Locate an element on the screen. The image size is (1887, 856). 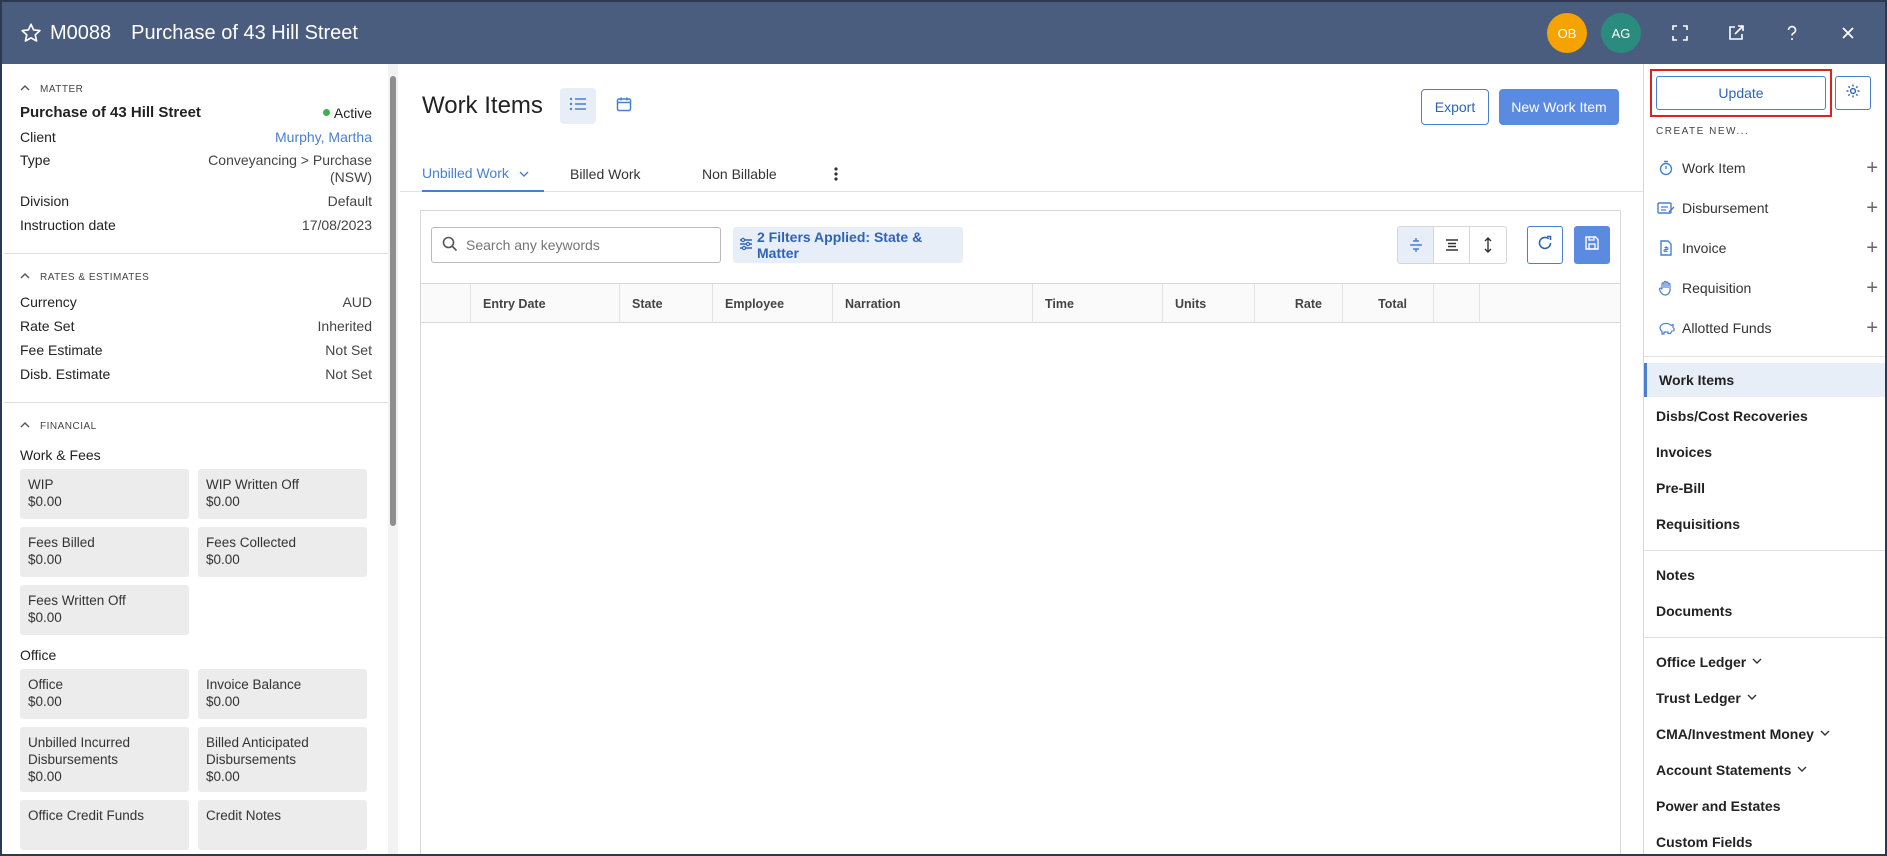
unbilled-incurred-tile: Unbilled Incurred Disbursements $0.00 is located at coordinates (104, 759).